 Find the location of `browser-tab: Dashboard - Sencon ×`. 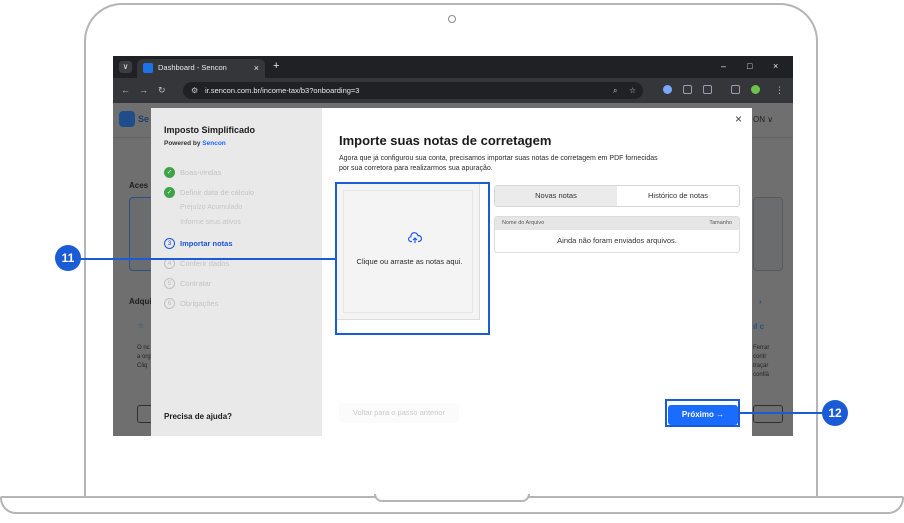

browser-tab: Dashboard - Sencon × is located at coordinates (201, 68).